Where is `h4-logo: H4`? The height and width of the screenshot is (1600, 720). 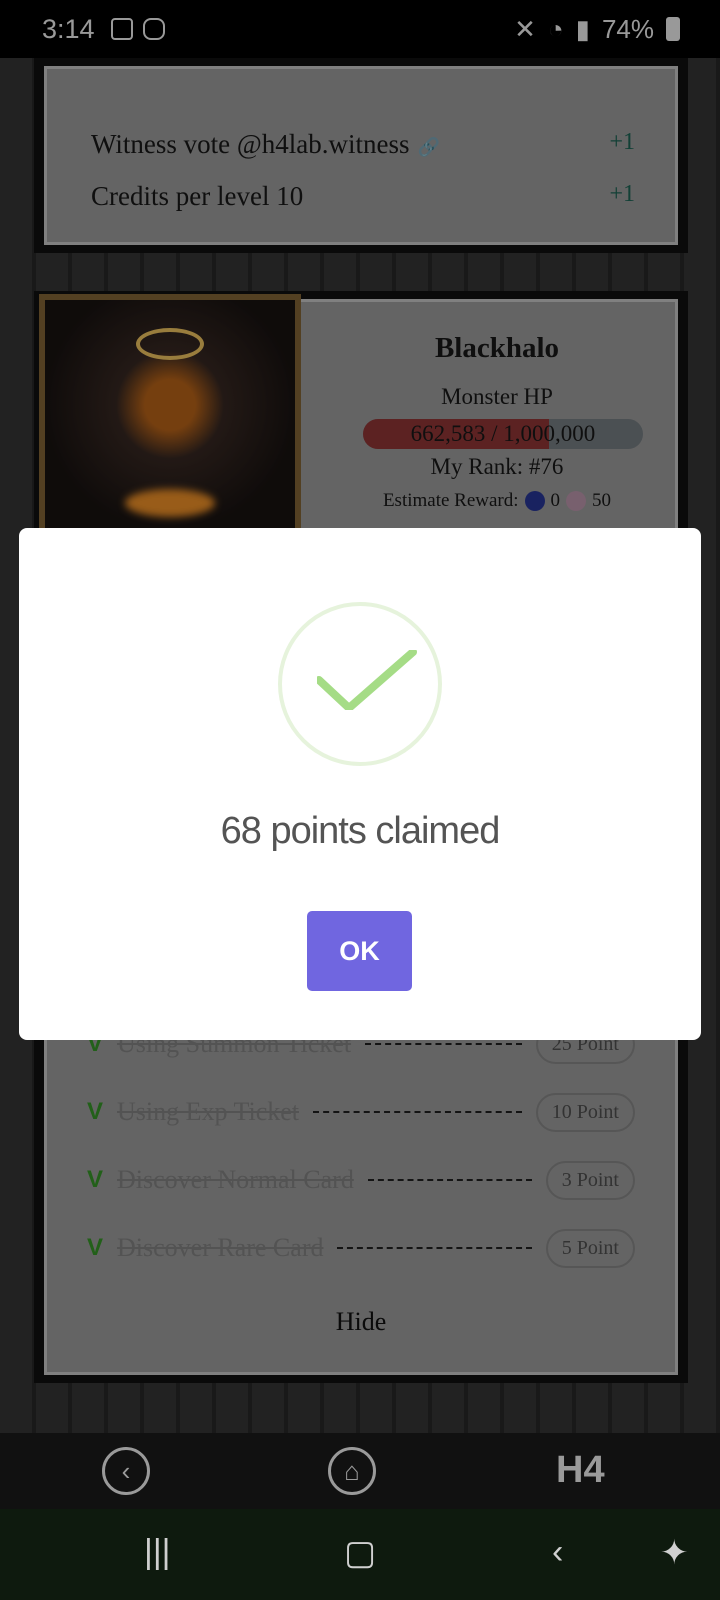 h4-logo: H4 is located at coordinates (580, 1470).